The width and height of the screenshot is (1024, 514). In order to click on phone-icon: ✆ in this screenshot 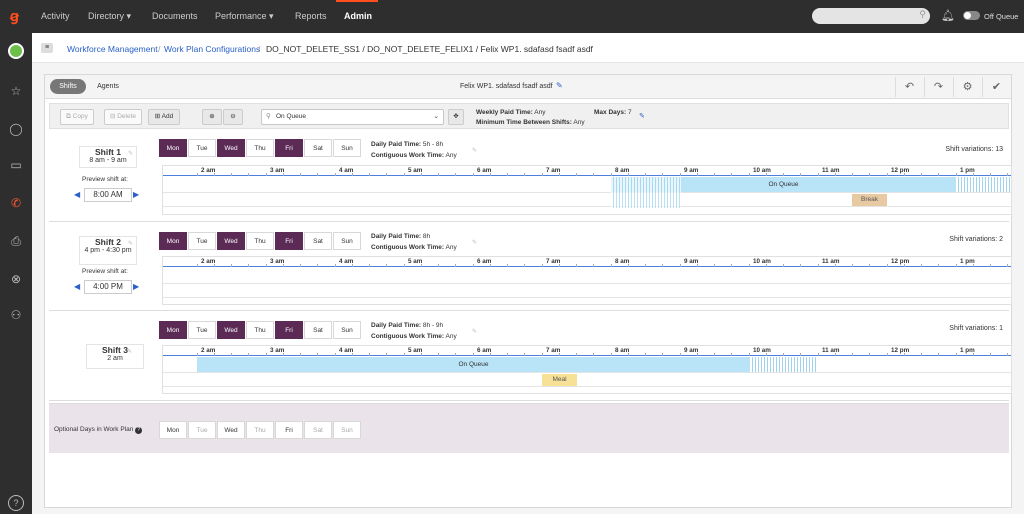, I will do `click(16, 203)`.